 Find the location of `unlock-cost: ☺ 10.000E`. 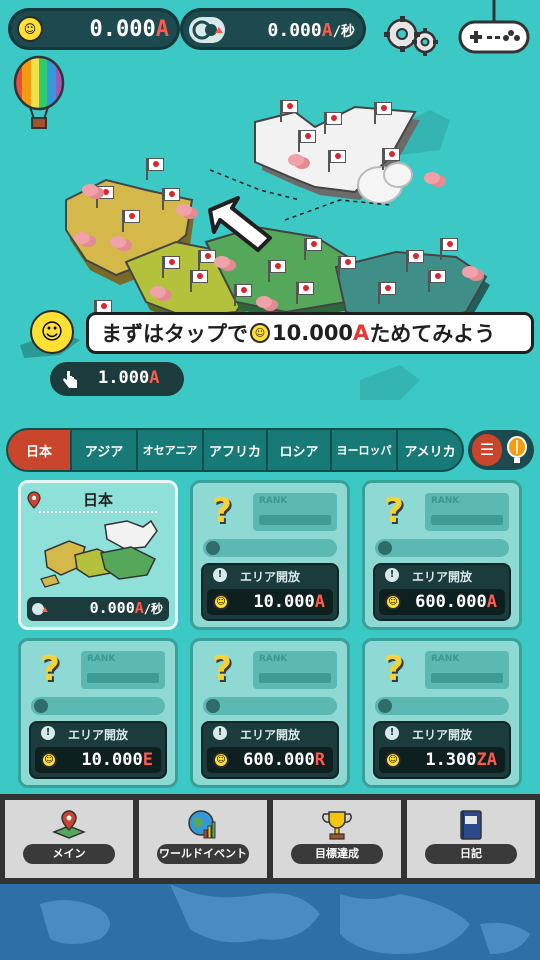

unlock-cost: ☺ 10.000E is located at coordinates (98, 760).